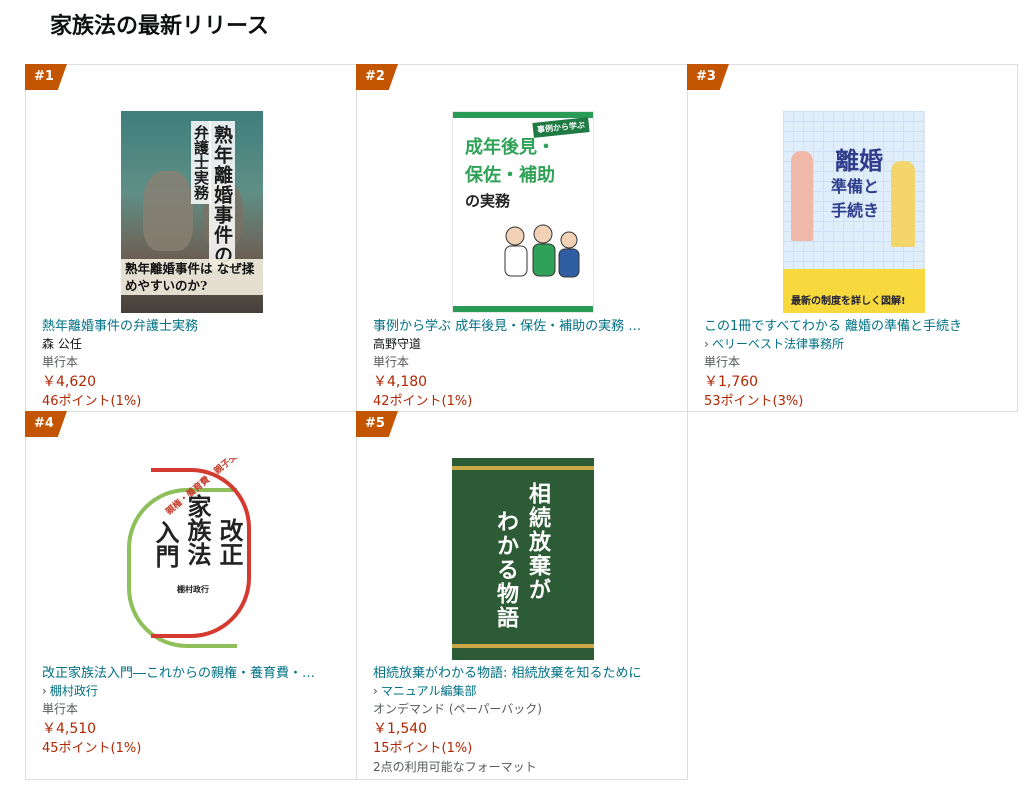  What do you see at coordinates (192, 277) in the screenshot?
I see `cover-band-text: 熟年離婚事件は なぜ揉めやすいのか?` at bounding box center [192, 277].